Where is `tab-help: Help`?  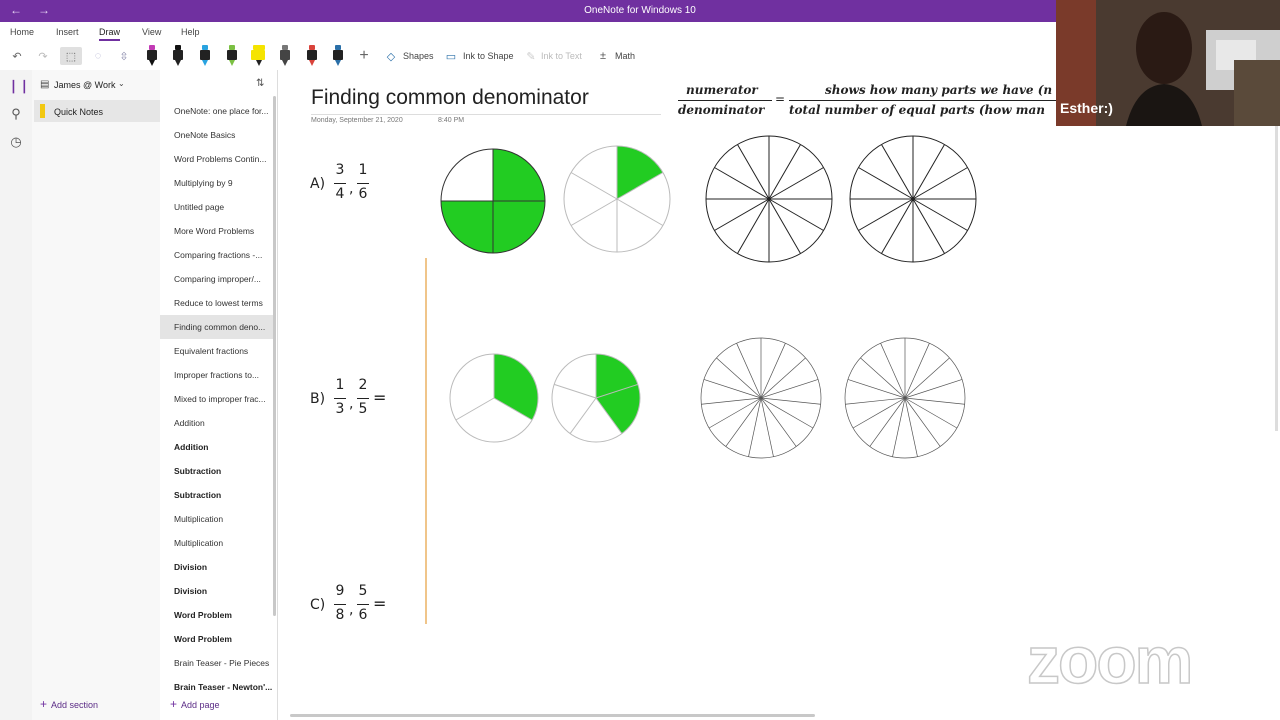 tab-help: Help is located at coordinates (190, 32).